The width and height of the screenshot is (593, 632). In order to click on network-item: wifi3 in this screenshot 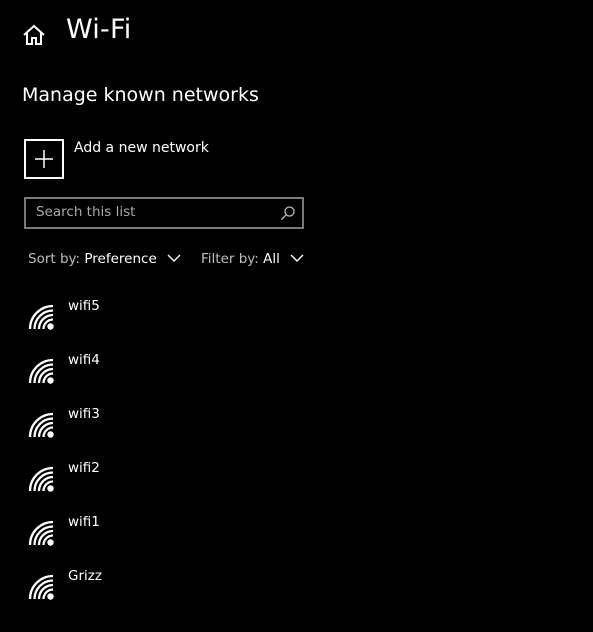, I will do `click(296, 425)`.